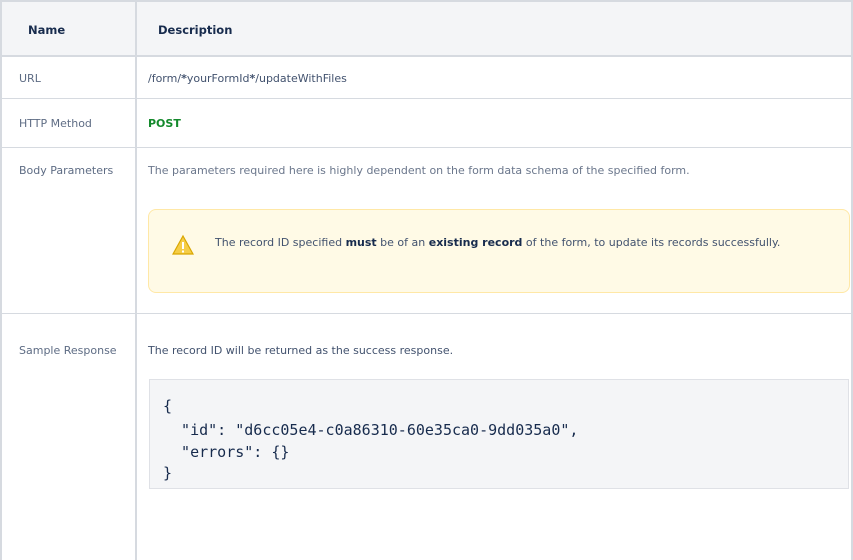  I want to click on header-description: Description, so click(195, 30).